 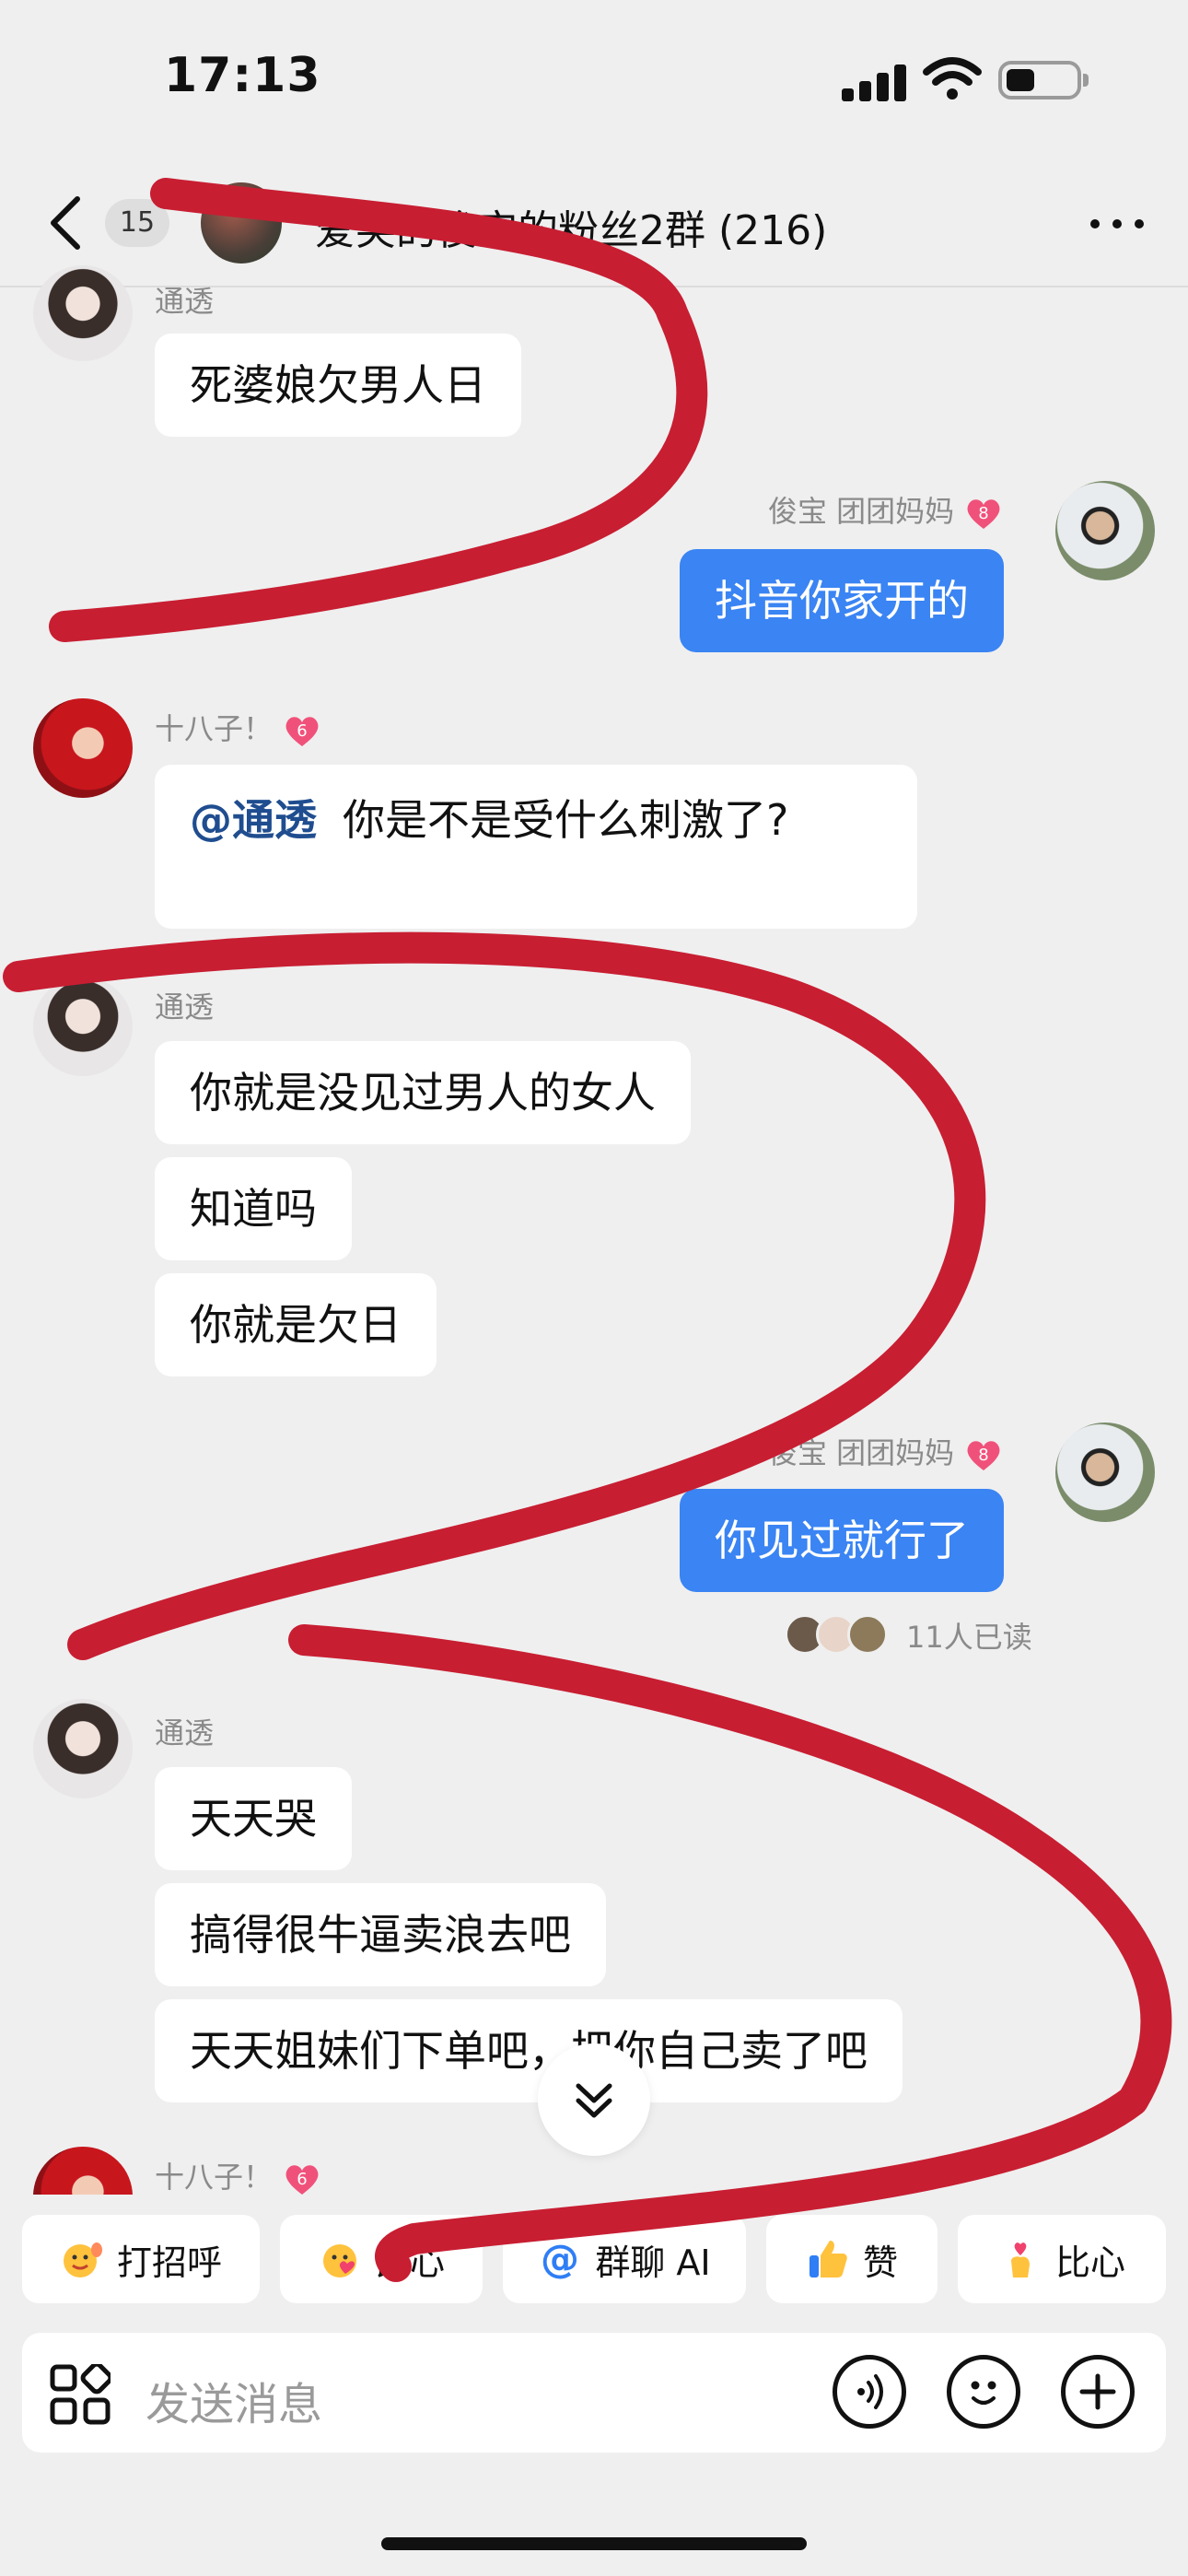 What do you see at coordinates (536, 847) in the screenshot?
I see `message-bubble: @通透 你是不是受什么刺激了?` at bounding box center [536, 847].